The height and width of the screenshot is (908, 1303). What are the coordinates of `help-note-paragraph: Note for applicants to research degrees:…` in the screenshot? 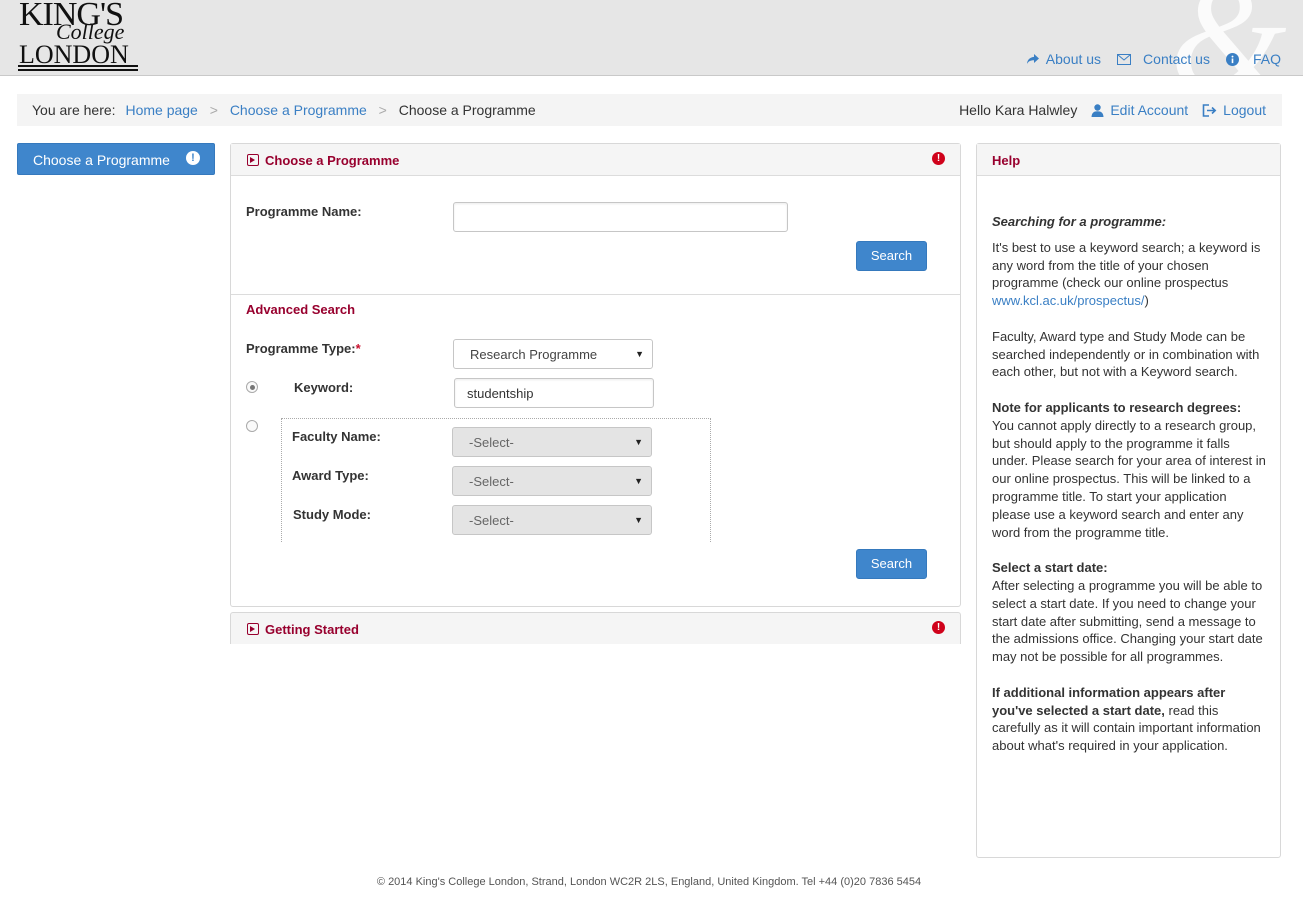 It's located at (1130, 470).